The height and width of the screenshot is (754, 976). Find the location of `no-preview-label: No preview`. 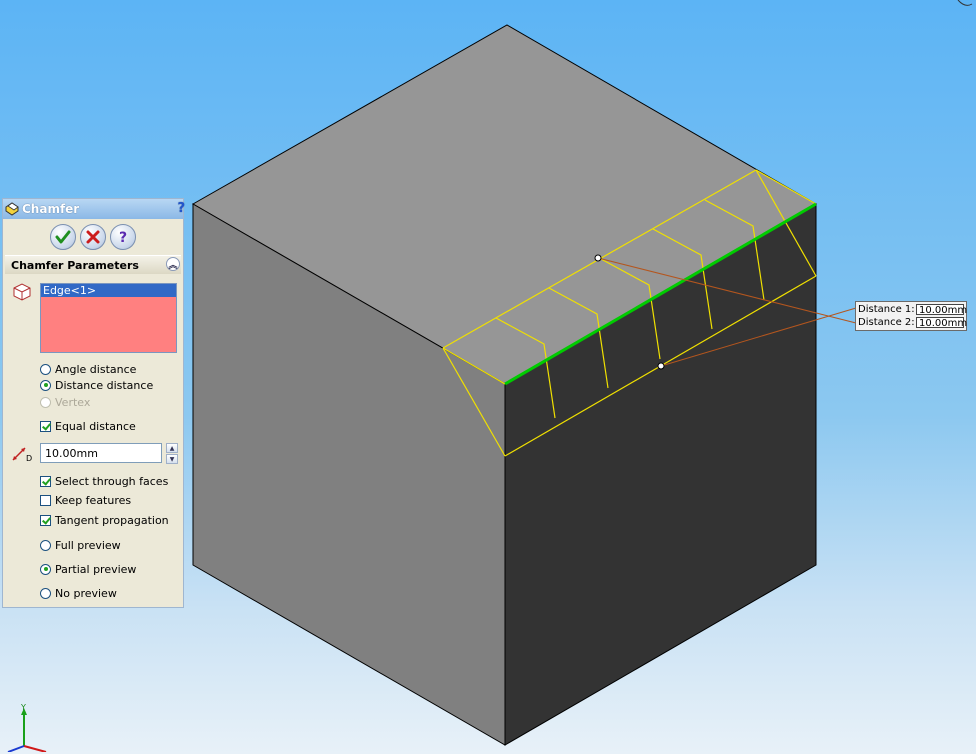

no-preview-label: No preview is located at coordinates (86, 593).